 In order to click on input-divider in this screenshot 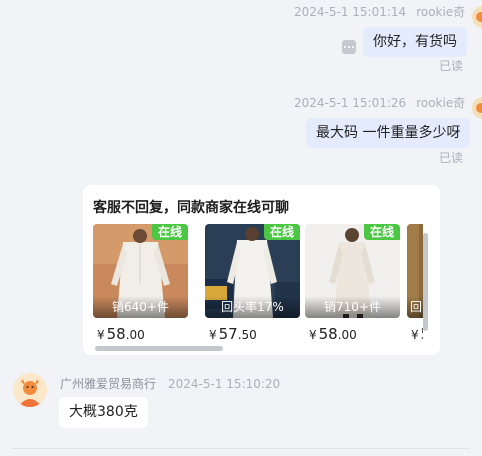, I will do `click(241, 448)`.